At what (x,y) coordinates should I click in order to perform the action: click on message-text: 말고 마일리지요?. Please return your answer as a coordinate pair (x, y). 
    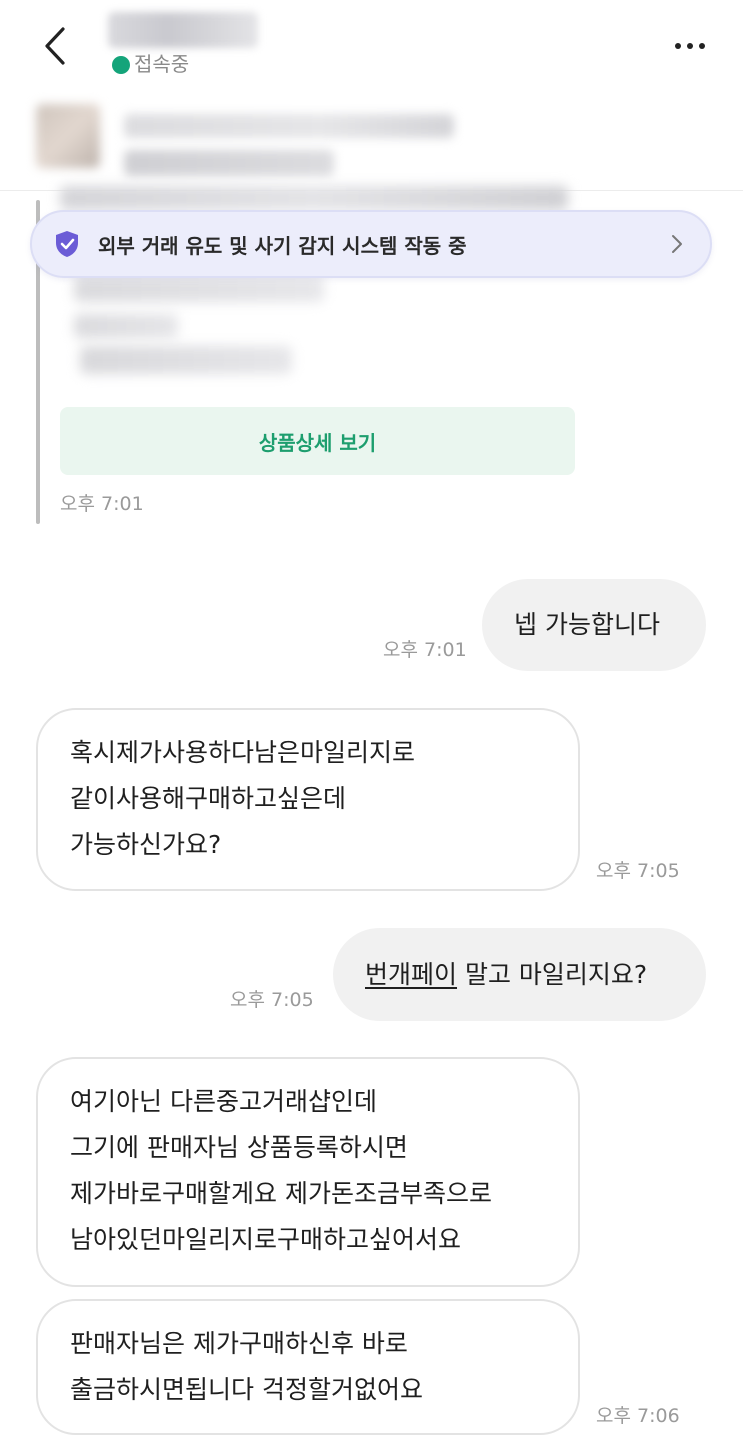
    Looking at the image, I should click on (552, 974).